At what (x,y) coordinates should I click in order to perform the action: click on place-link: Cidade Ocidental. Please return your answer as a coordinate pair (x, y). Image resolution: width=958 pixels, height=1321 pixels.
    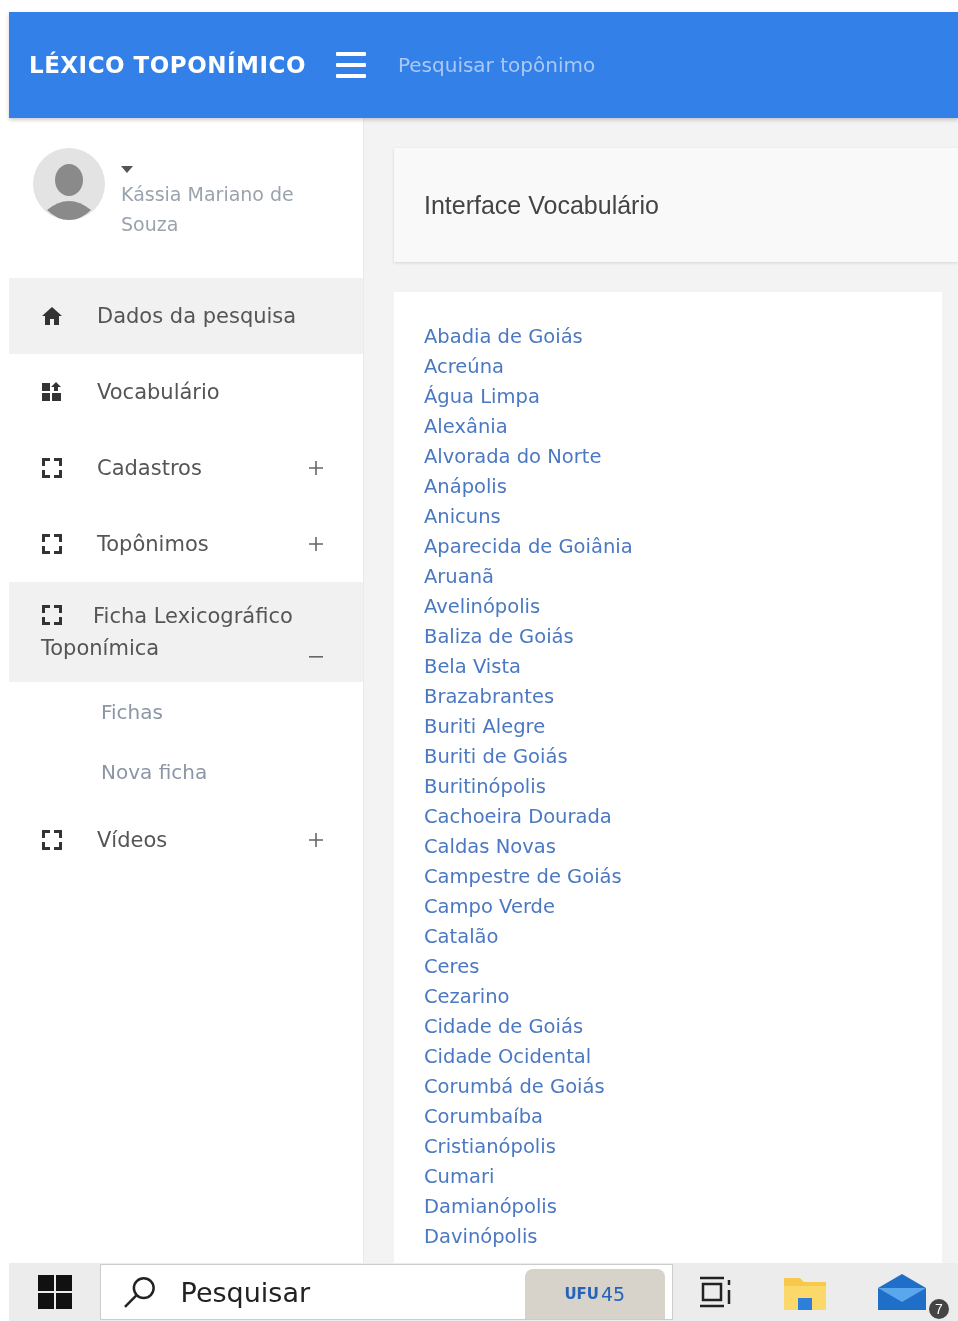
    Looking at the image, I should click on (668, 1057).